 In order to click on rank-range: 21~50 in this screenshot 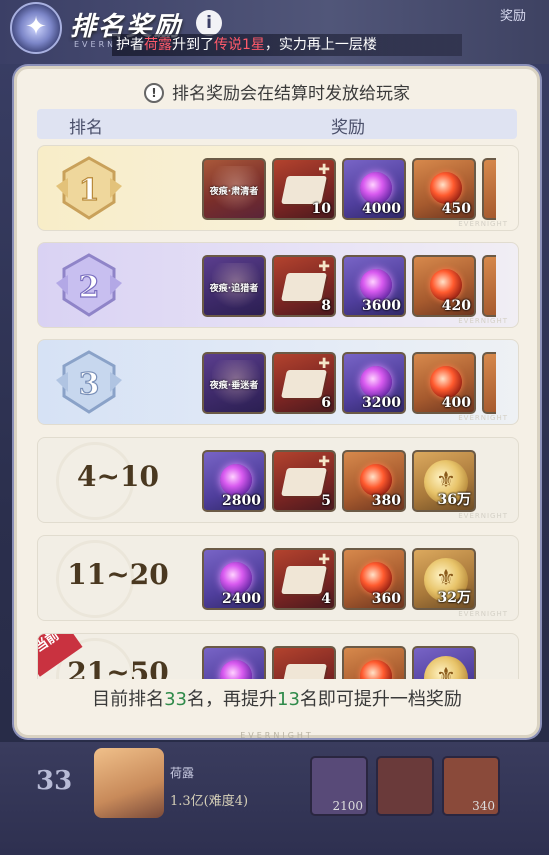, I will do `click(118, 667)`.